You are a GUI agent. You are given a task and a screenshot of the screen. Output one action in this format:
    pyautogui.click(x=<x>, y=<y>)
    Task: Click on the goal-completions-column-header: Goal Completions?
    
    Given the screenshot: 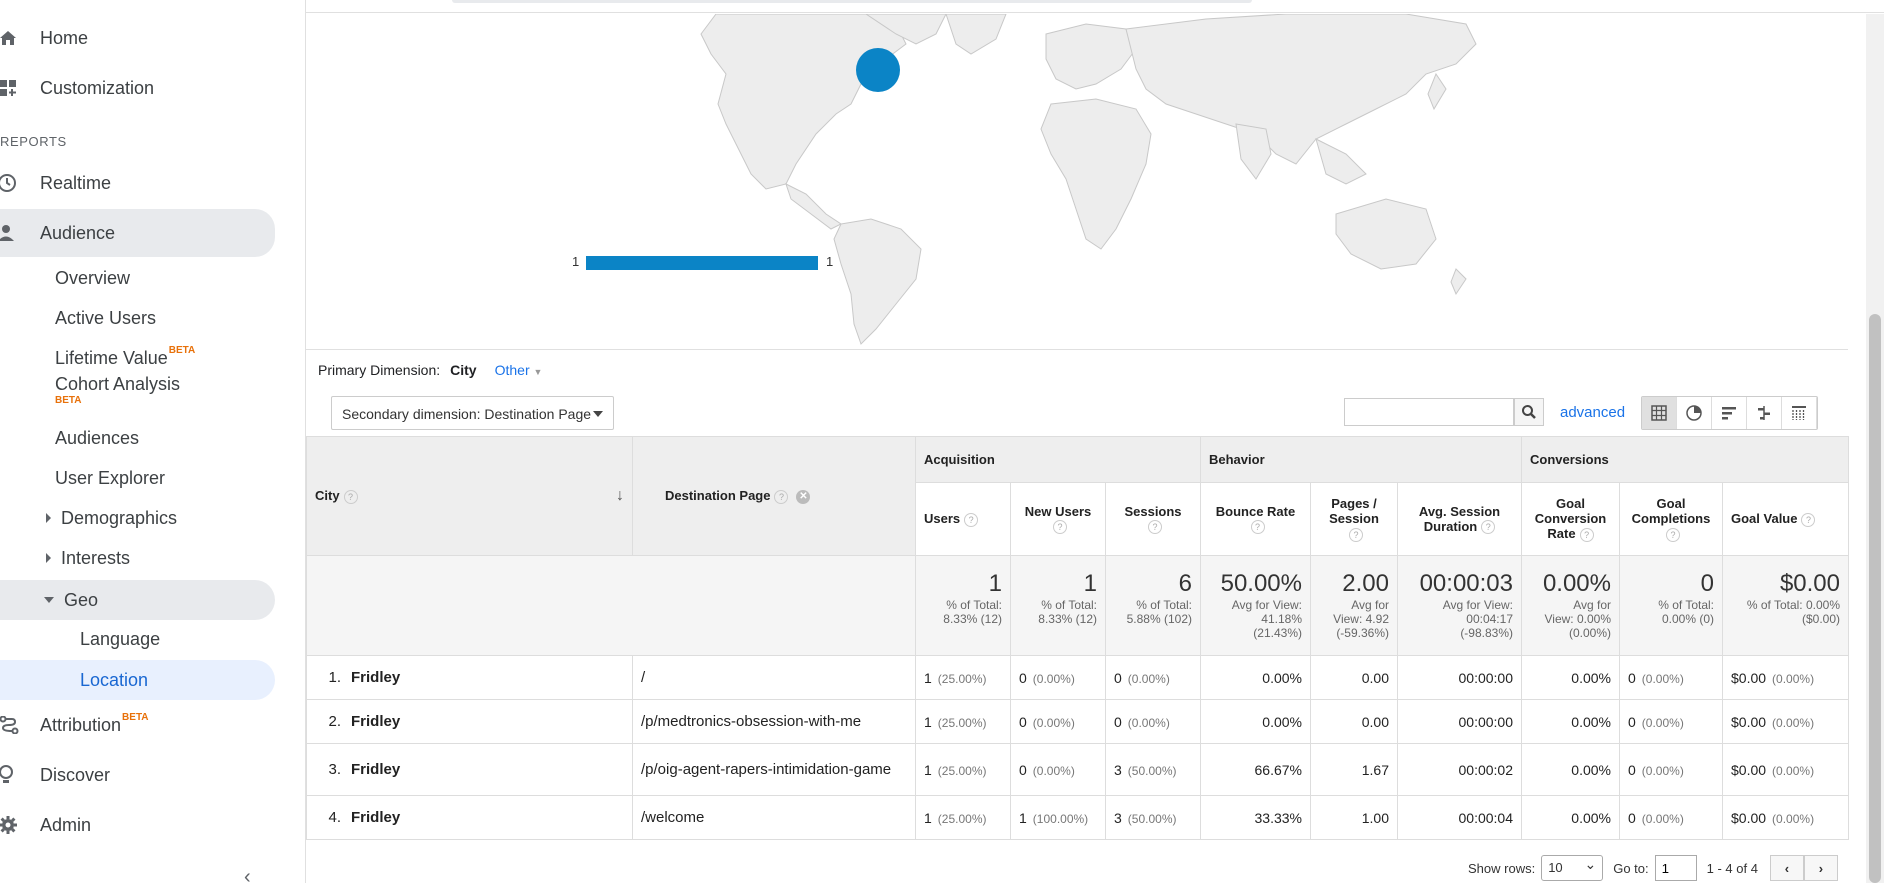 What is the action you would take?
    pyautogui.click(x=1671, y=519)
    